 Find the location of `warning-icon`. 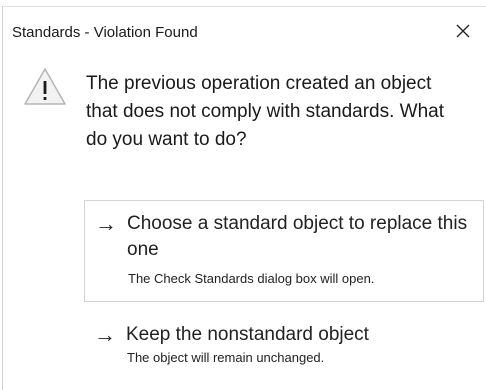

warning-icon is located at coordinates (45, 86).